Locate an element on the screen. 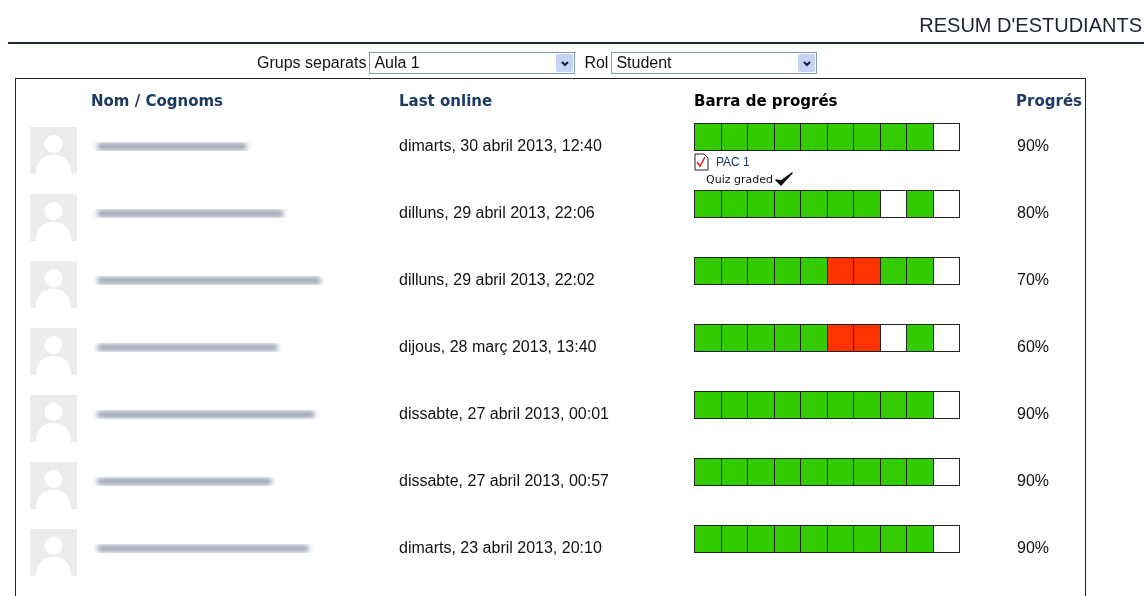 Image resolution: width=1144 pixels, height=596 pixels. progress-percent: 70% is located at coordinates (1033, 279).